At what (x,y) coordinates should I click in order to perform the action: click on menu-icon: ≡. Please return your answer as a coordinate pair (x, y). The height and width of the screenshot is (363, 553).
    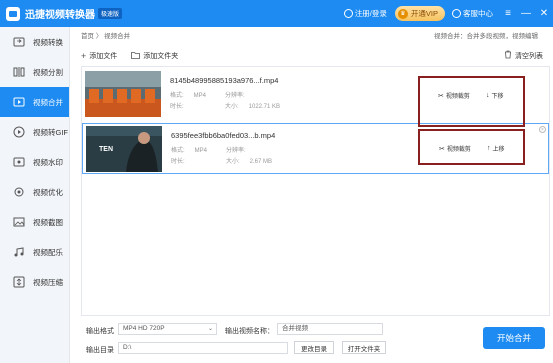
    Looking at the image, I should click on (508, 13).